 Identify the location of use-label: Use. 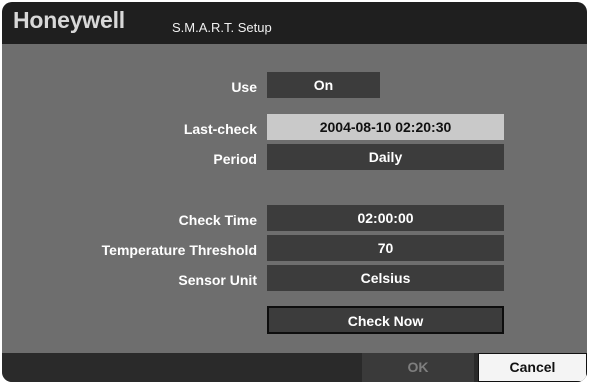
(244, 87).